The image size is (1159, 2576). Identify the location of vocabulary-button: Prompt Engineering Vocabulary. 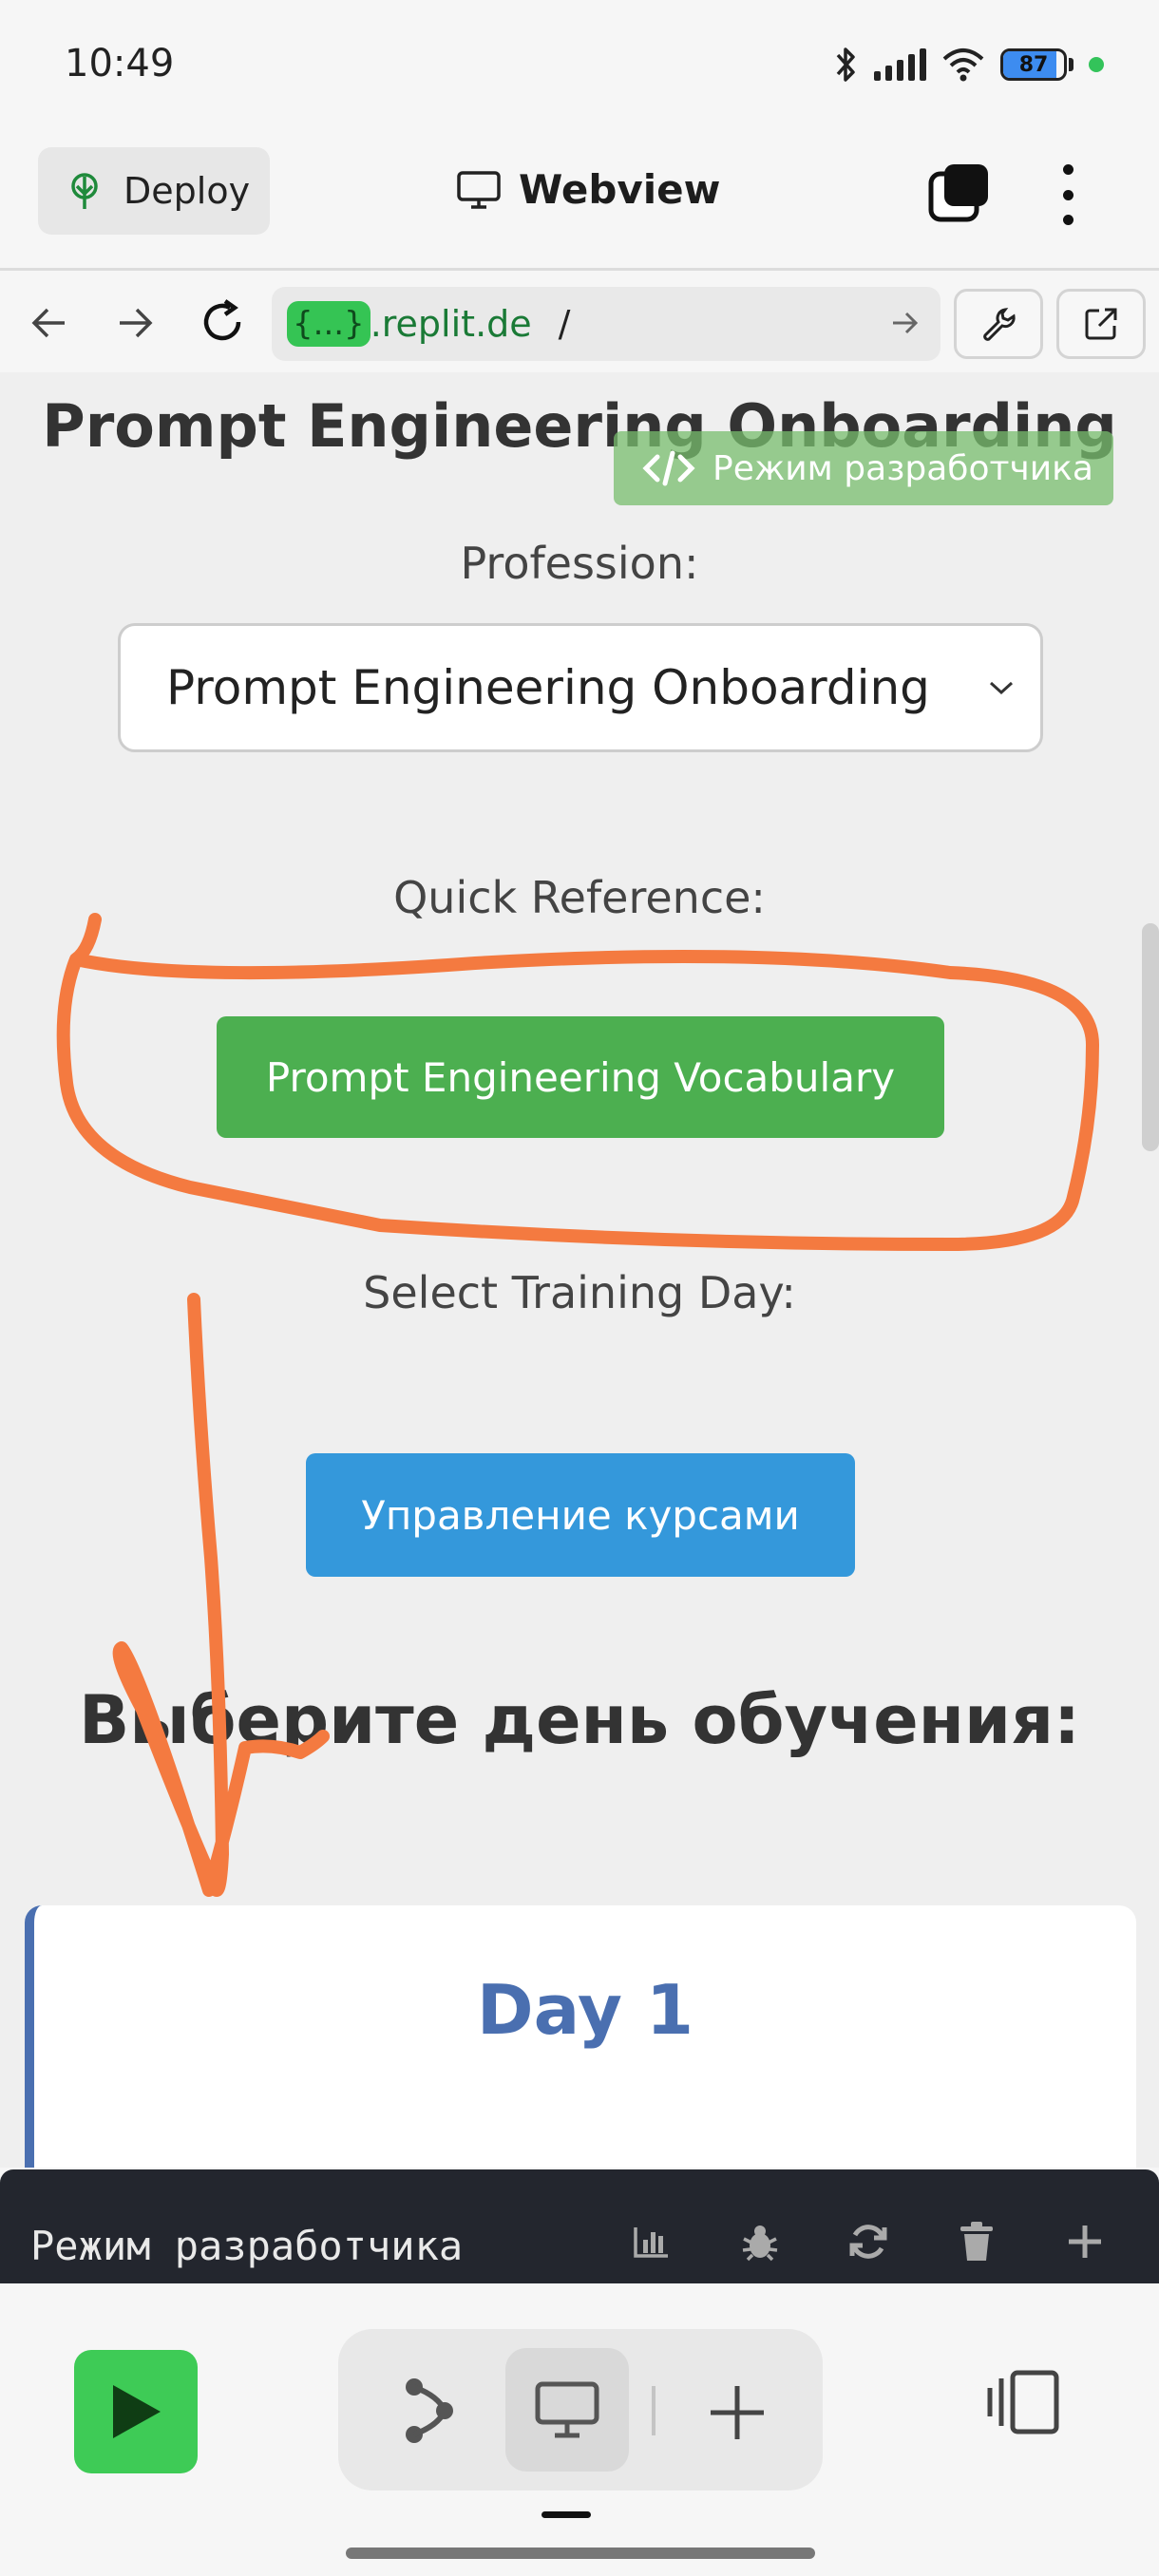
(580, 1077).